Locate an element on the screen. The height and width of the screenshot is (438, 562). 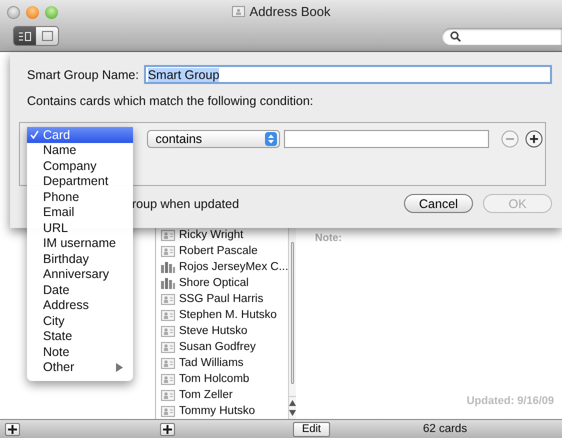
menu-item: Address is located at coordinates (80, 305).